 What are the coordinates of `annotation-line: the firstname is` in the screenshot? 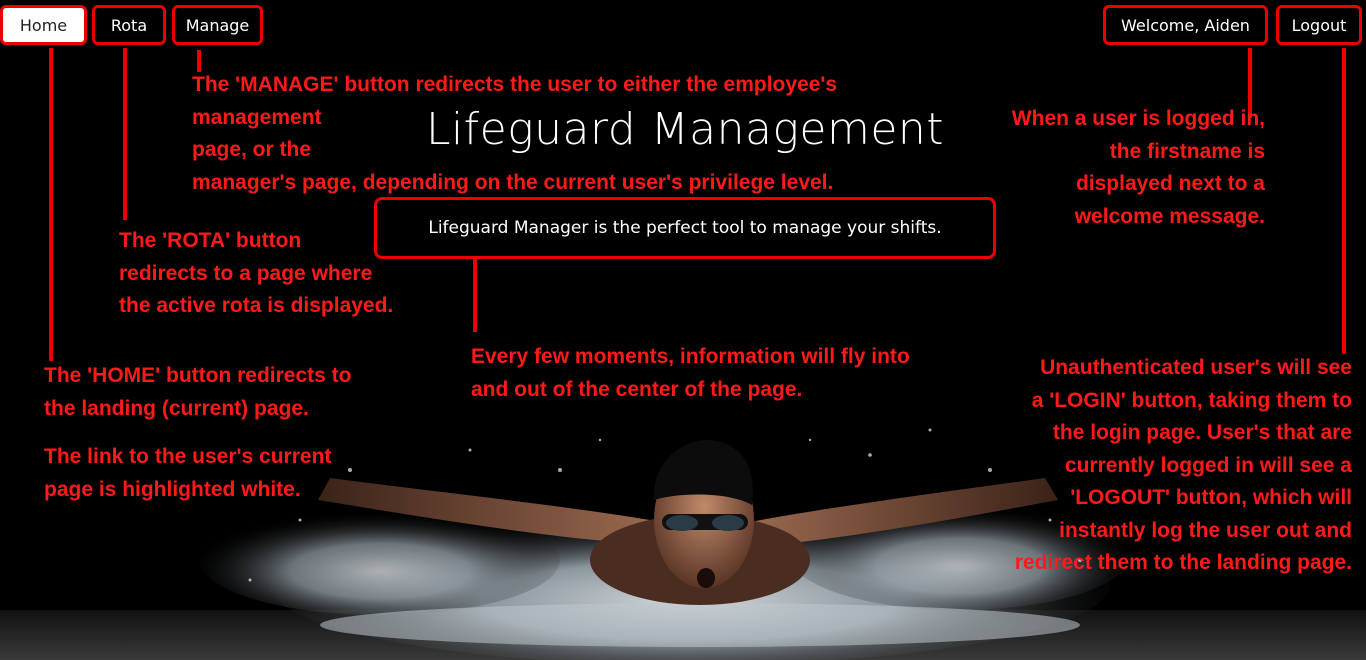 It's located at (1187, 151).